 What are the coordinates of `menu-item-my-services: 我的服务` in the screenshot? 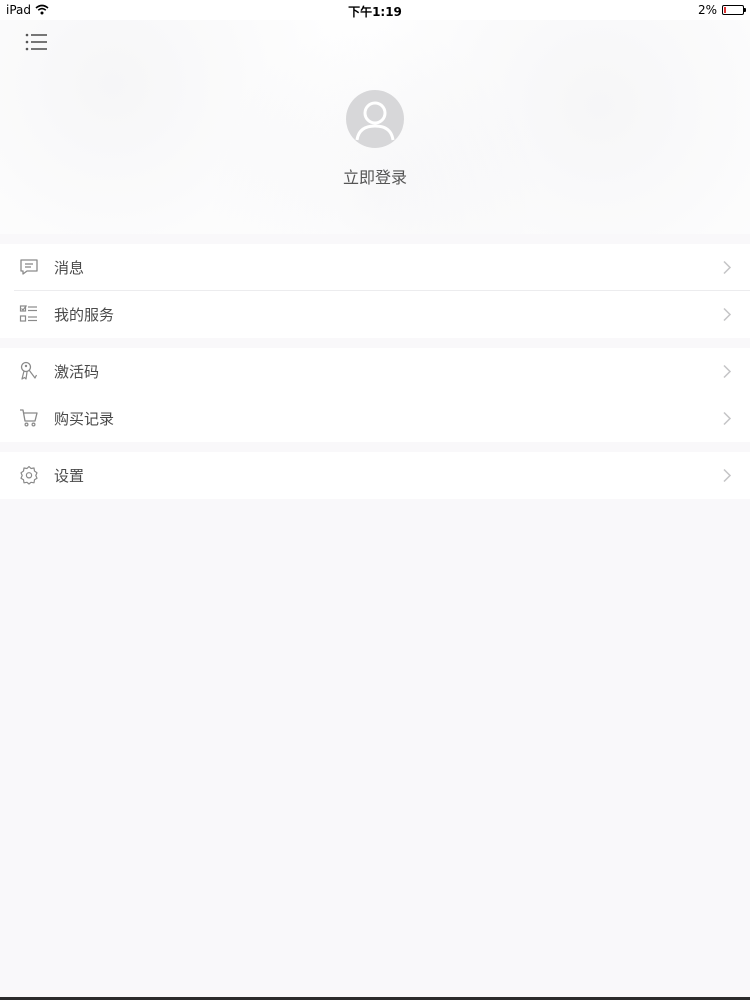 It's located at (375, 314).